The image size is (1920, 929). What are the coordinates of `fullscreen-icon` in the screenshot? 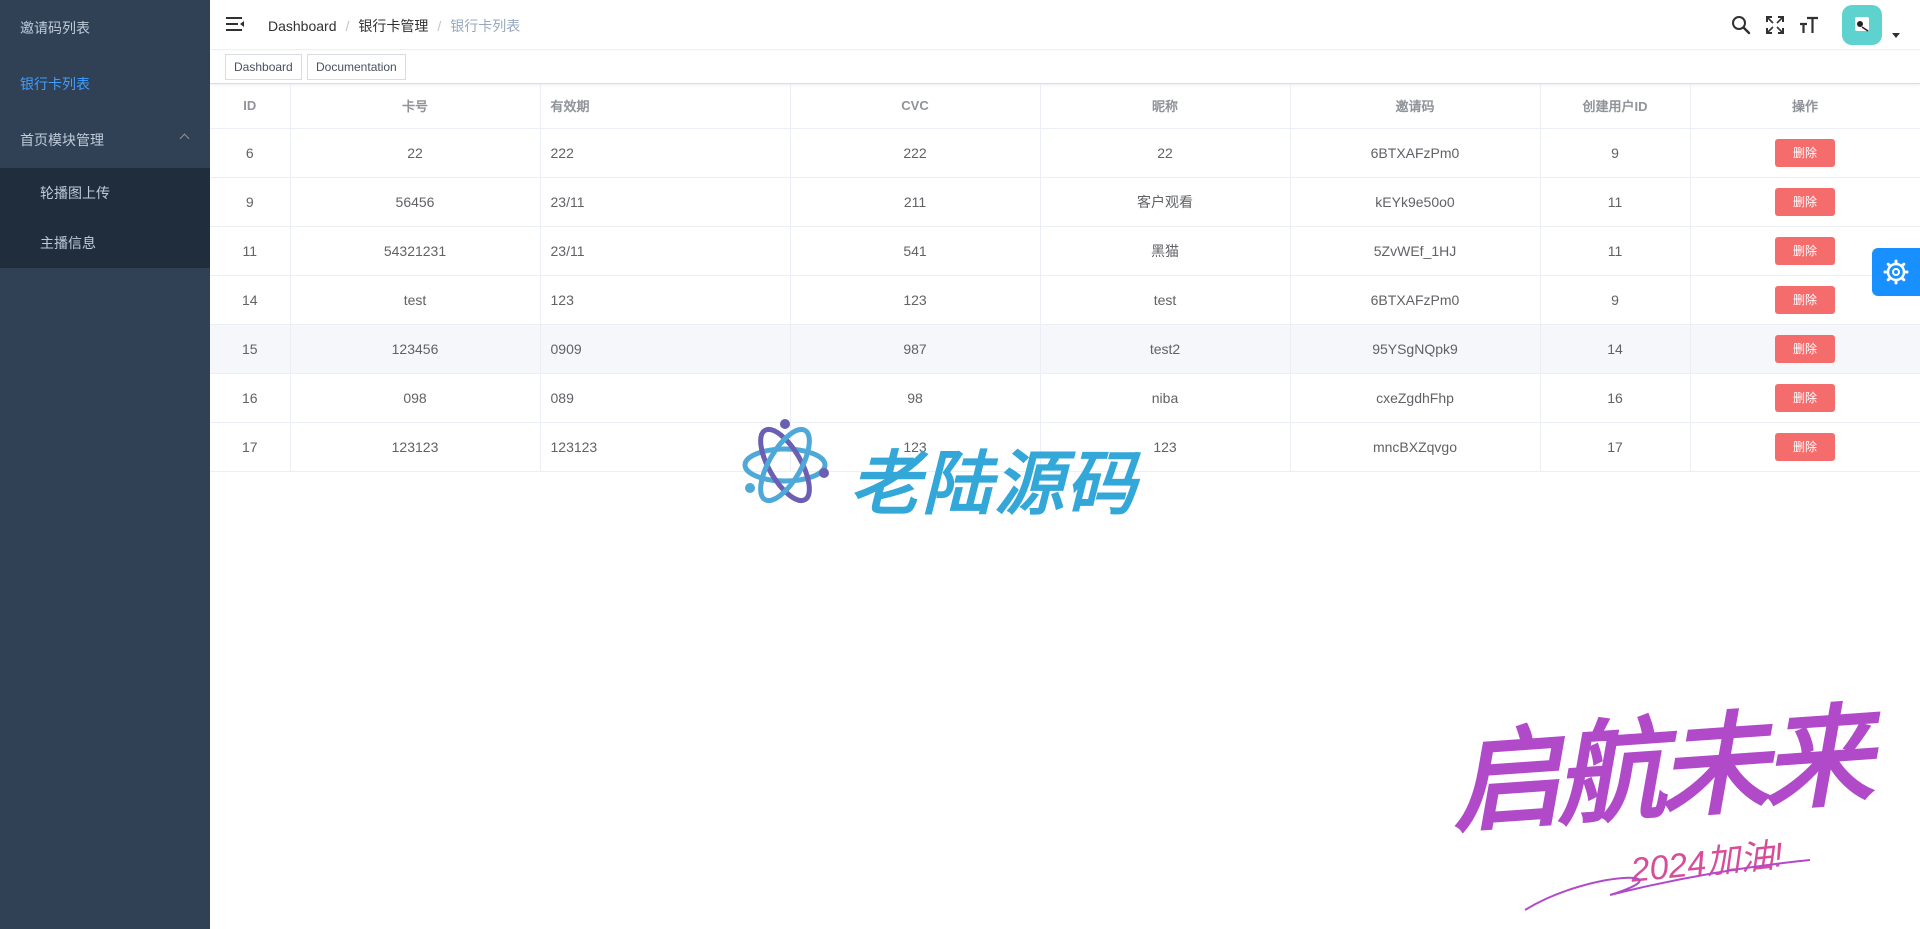 It's located at (1775, 25).